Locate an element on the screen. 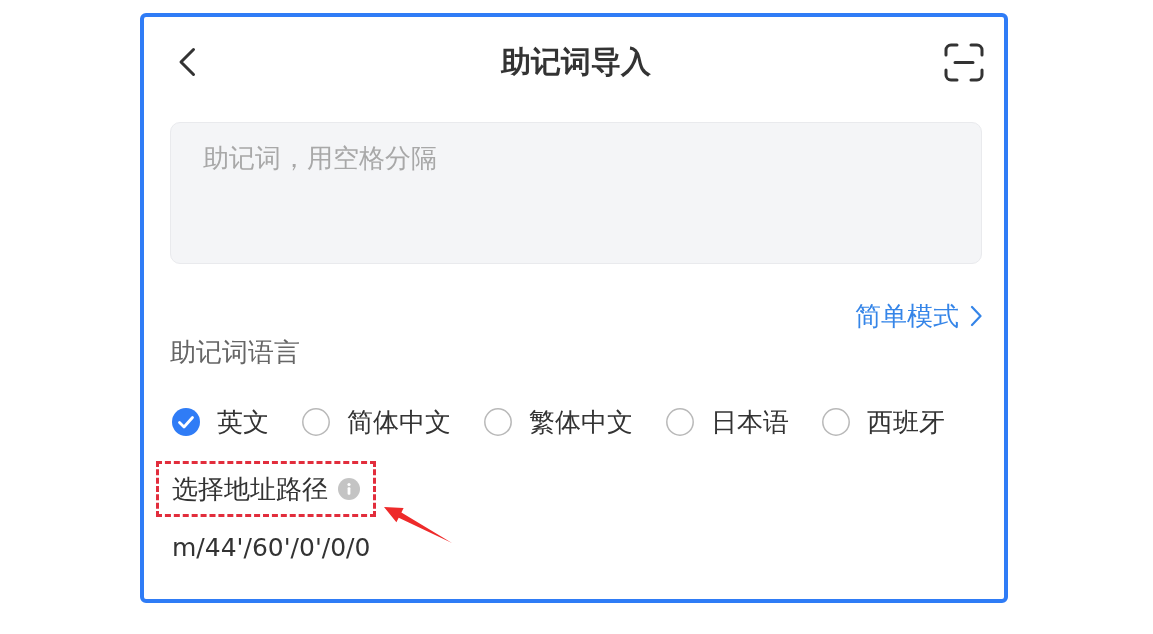  simple-mode-link: 简单模式 is located at coordinates (918, 316).